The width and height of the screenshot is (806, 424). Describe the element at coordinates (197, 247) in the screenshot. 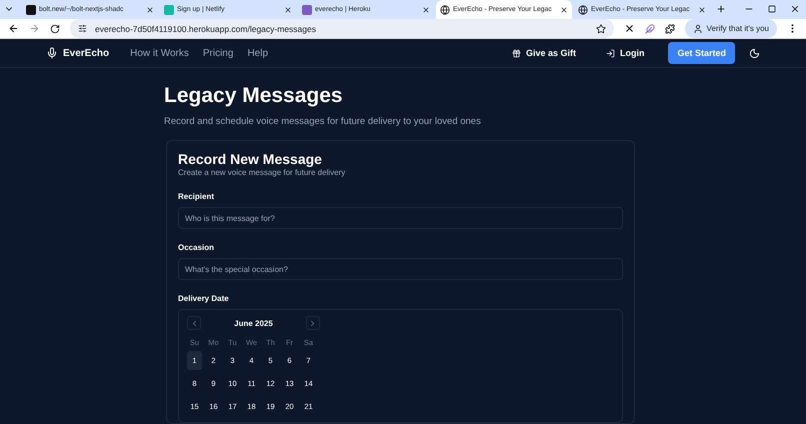

I see `field-label: Occasion` at that location.